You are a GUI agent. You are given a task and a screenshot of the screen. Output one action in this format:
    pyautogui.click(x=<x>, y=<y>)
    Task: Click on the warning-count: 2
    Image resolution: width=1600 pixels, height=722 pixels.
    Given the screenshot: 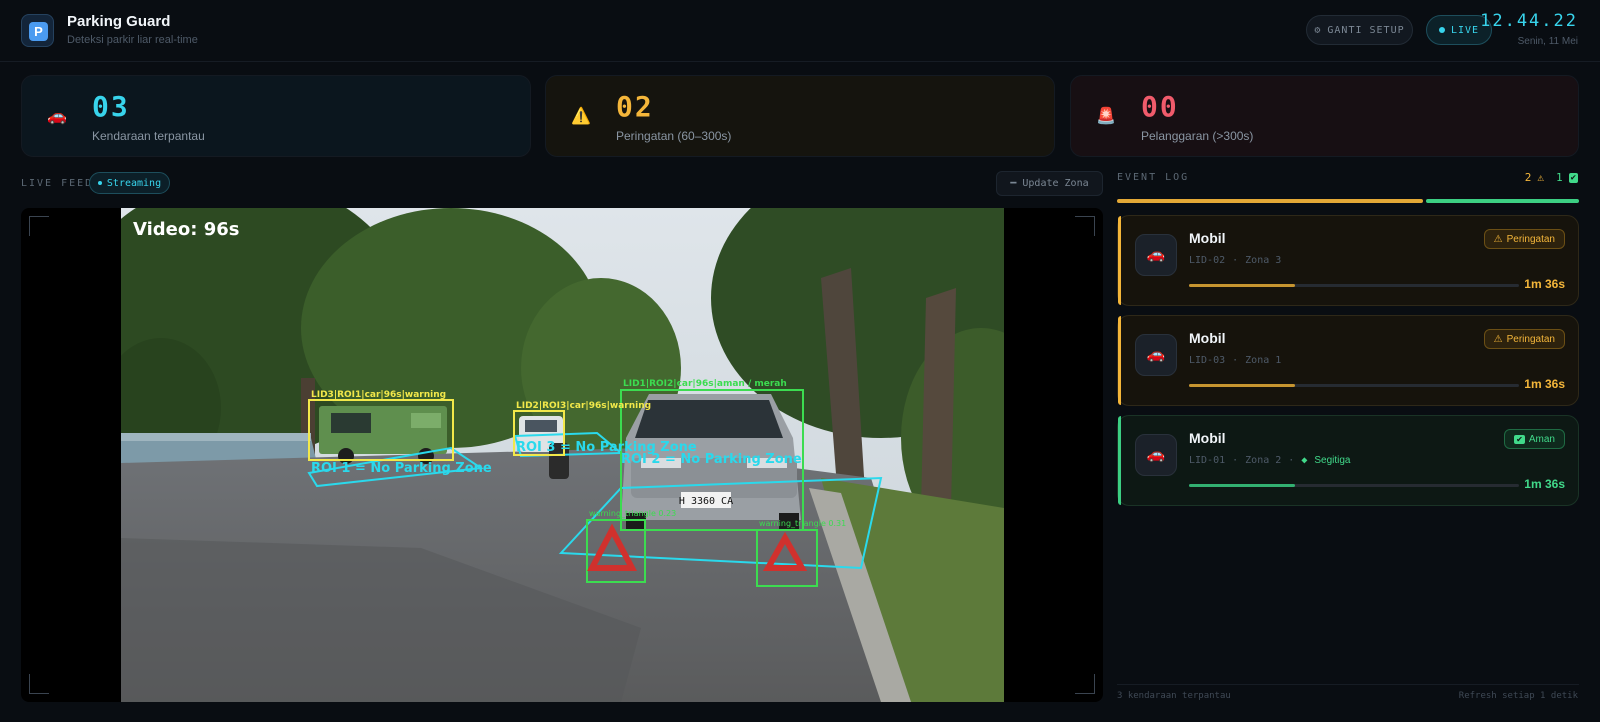 What is the action you would take?
    pyautogui.click(x=1528, y=177)
    